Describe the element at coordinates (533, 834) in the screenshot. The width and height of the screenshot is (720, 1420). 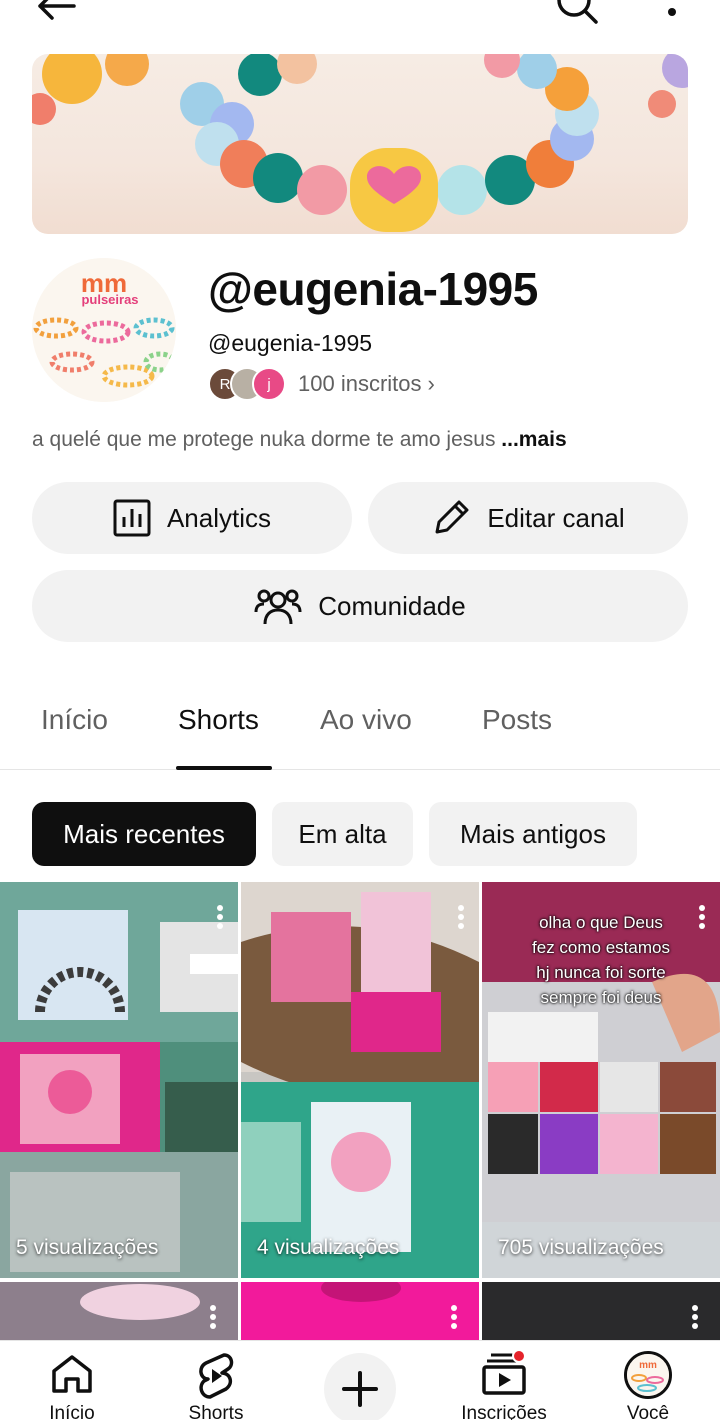
I see `chip-mais-antigos: Mais antigos` at that location.